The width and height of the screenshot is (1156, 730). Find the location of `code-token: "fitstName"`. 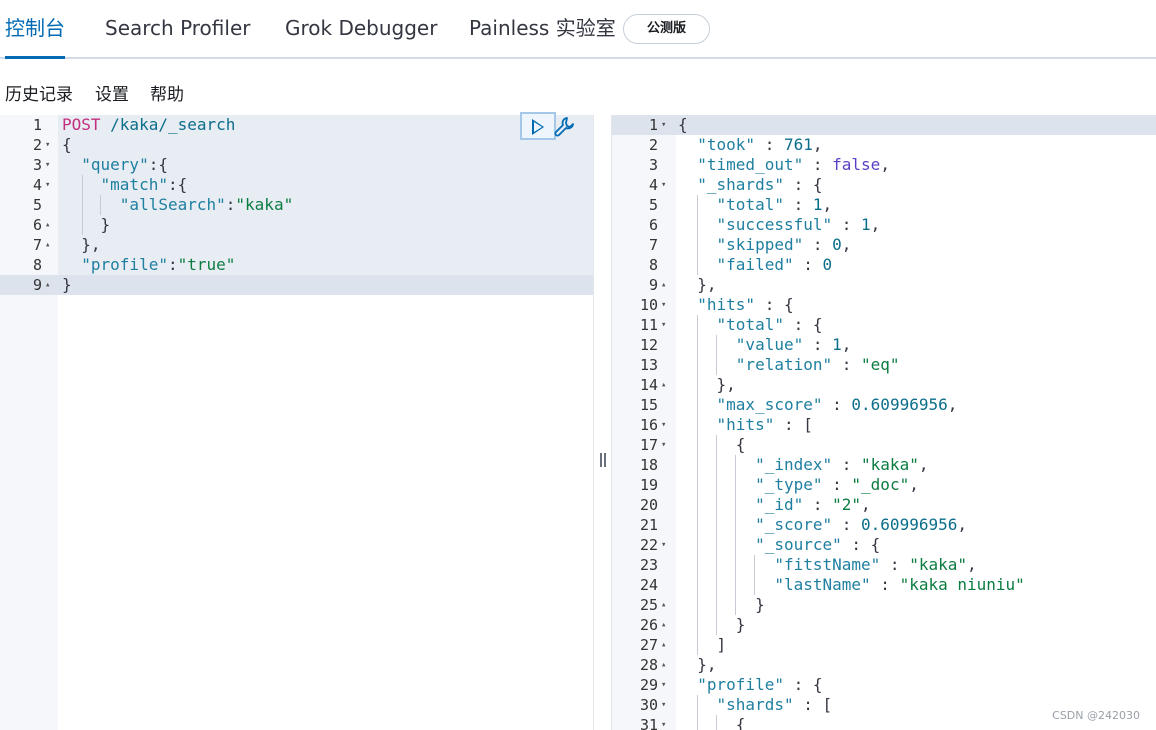

code-token: "fitstName" is located at coordinates (827, 564).